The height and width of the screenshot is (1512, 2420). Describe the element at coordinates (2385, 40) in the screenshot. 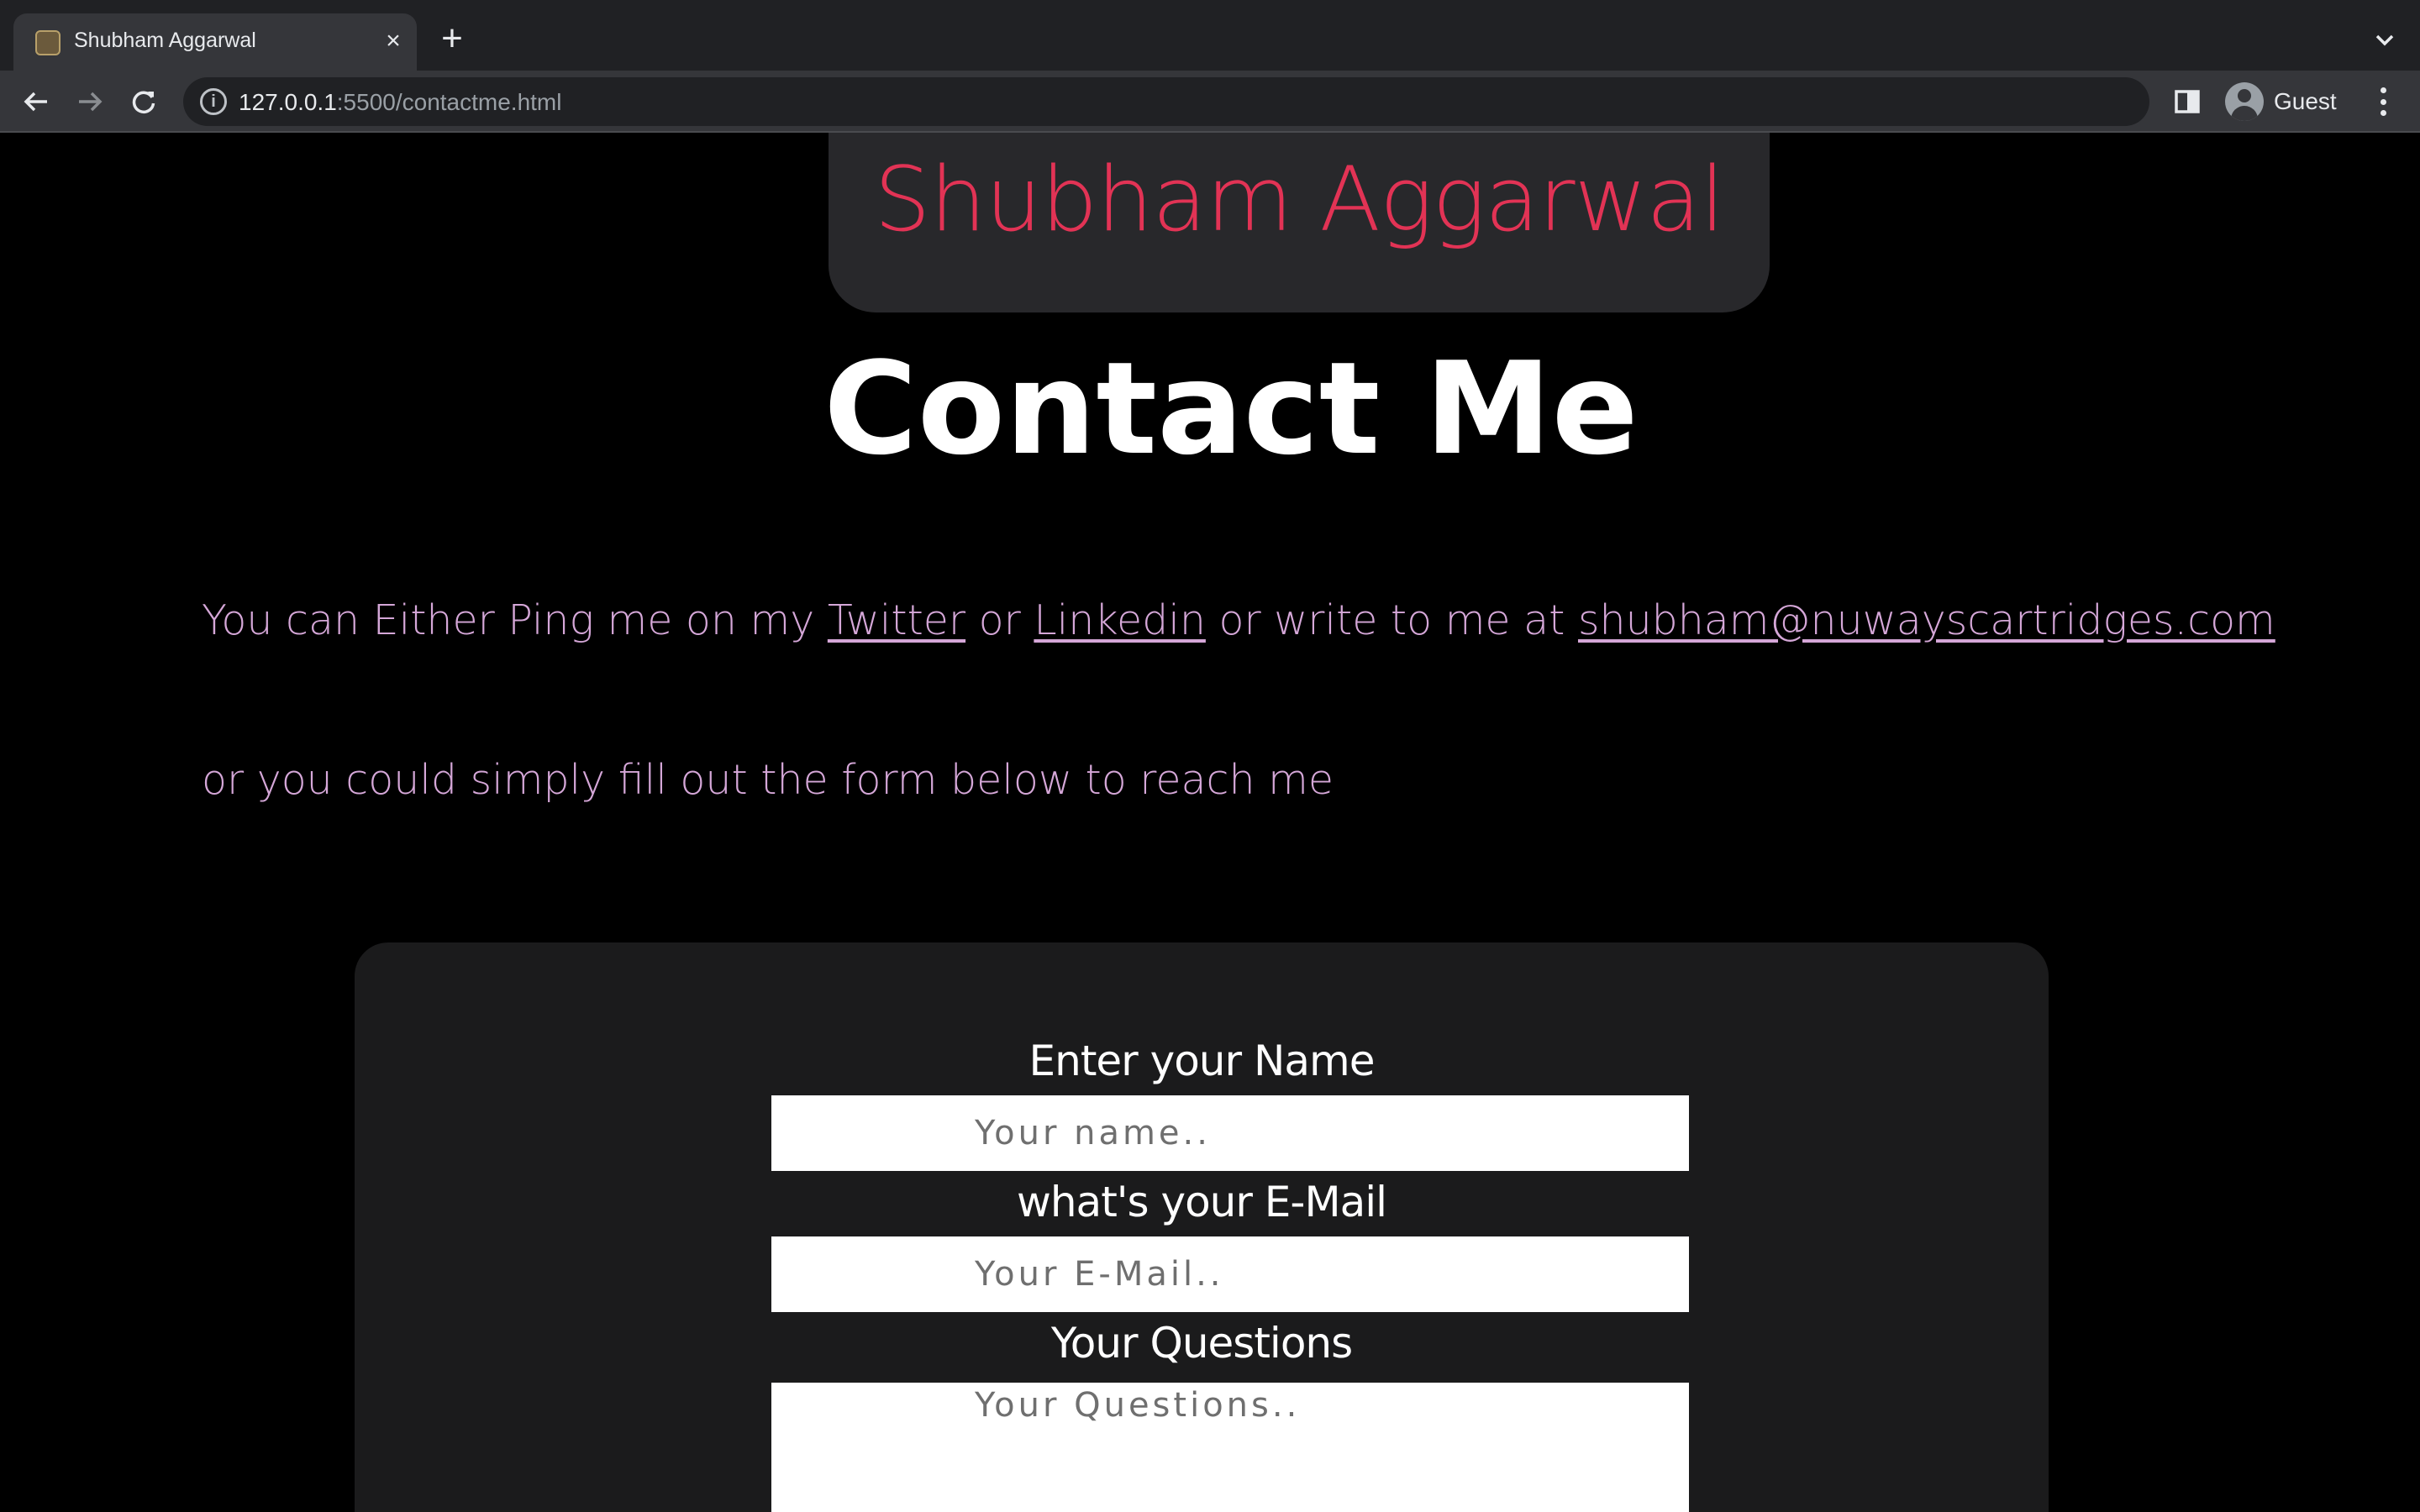

I see `tab-search-chevron-icon` at that location.